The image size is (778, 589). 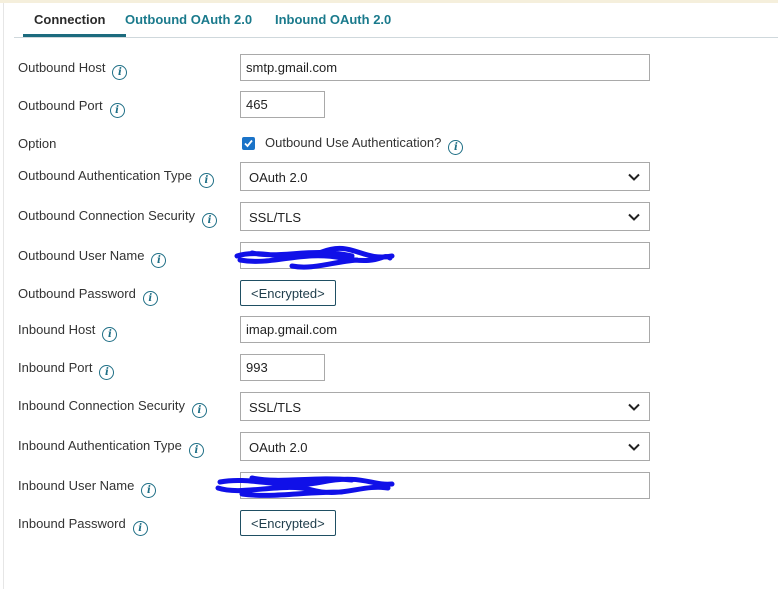 What do you see at coordinates (74, 35) in the screenshot?
I see `active-tab-indicator` at bounding box center [74, 35].